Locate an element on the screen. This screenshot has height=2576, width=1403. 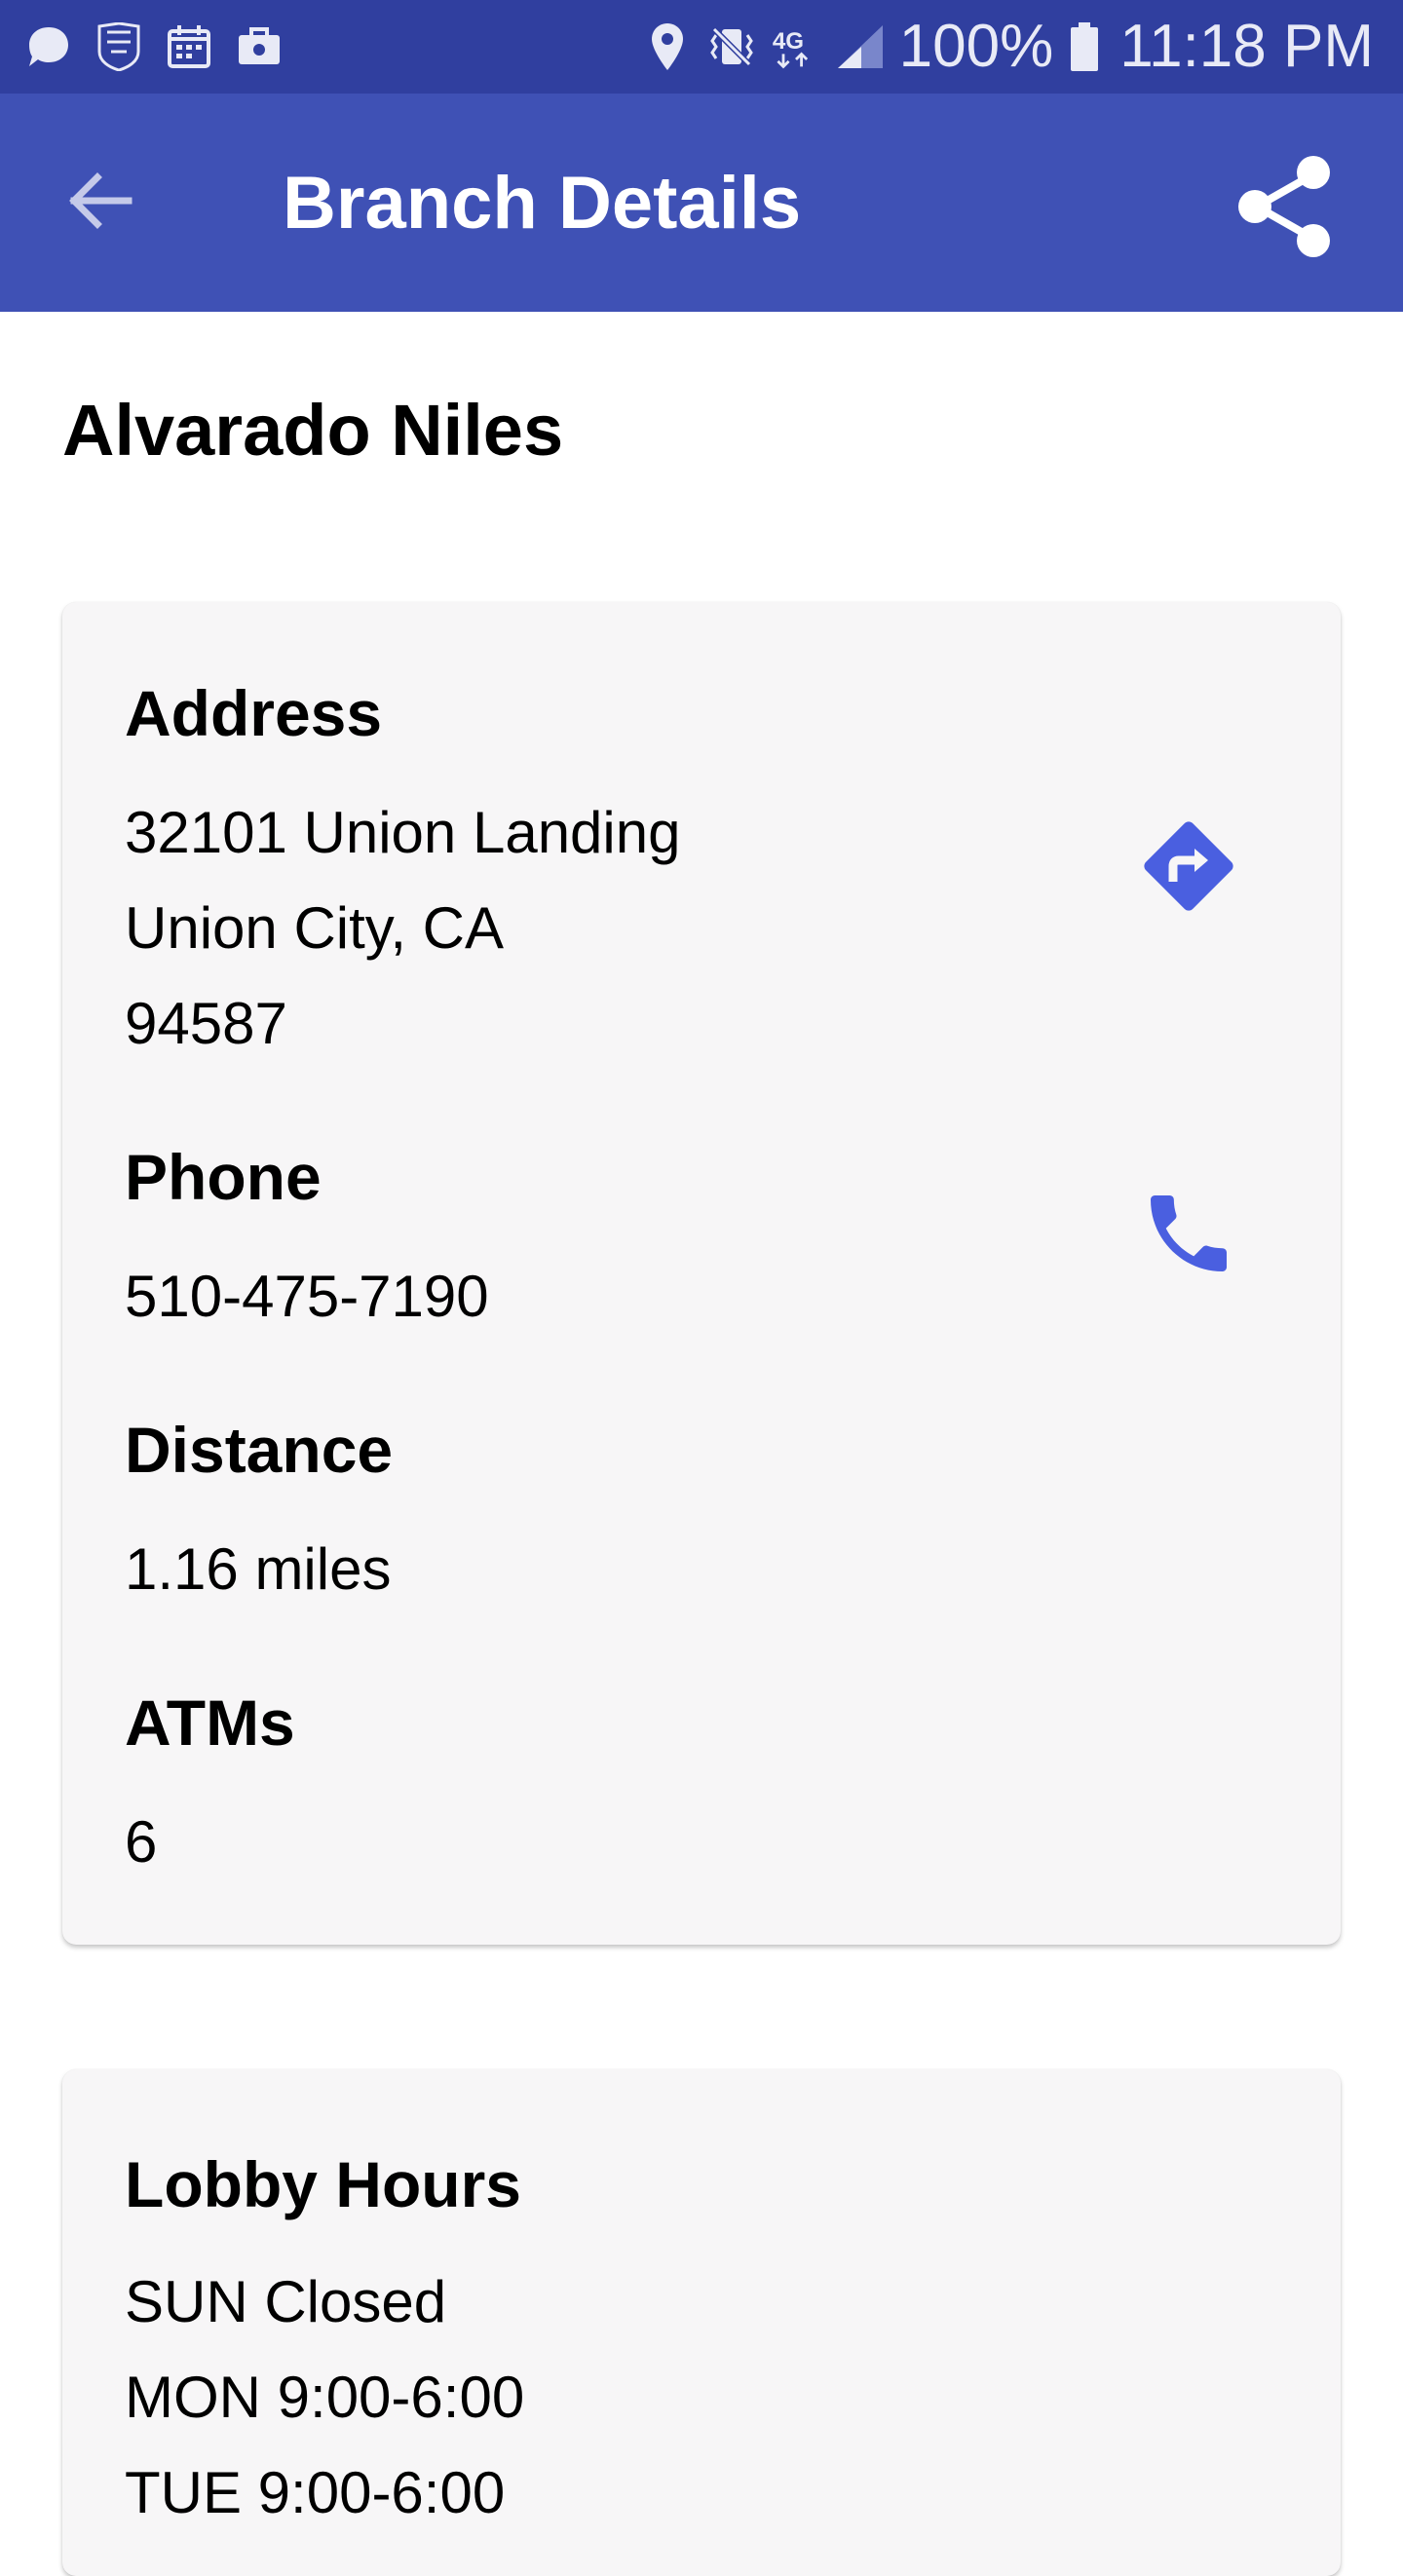
address-line-2: Union City, CA is located at coordinates (315, 928).